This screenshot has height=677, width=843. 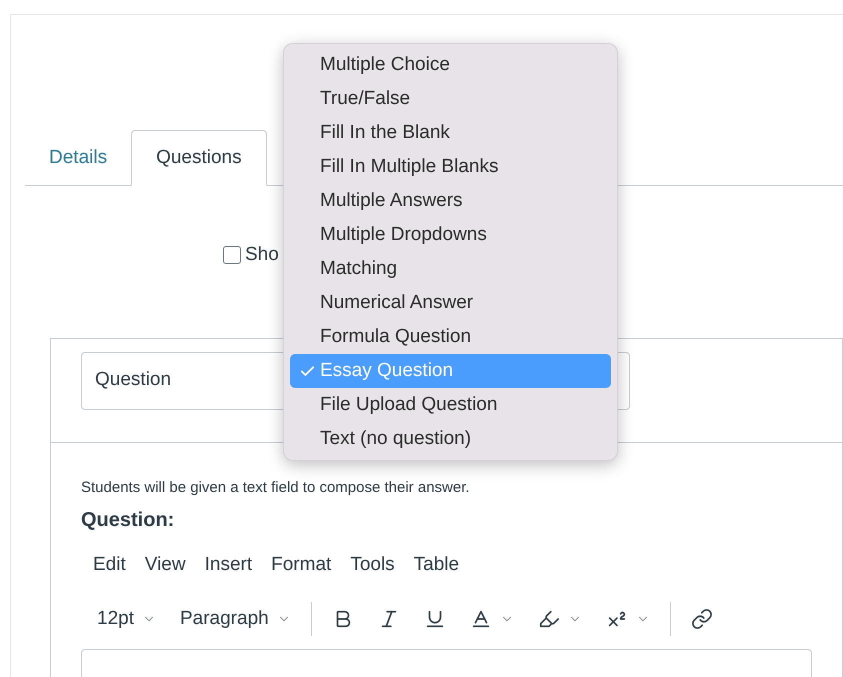 I want to click on menu-item: Fill In the Blank, so click(x=450, y=133).